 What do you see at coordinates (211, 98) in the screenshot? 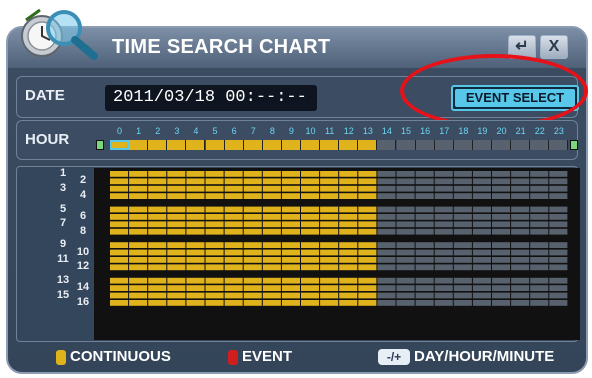
I see `date-field: 2011/03/18 00:--:--` at bounding box center [211, 98].